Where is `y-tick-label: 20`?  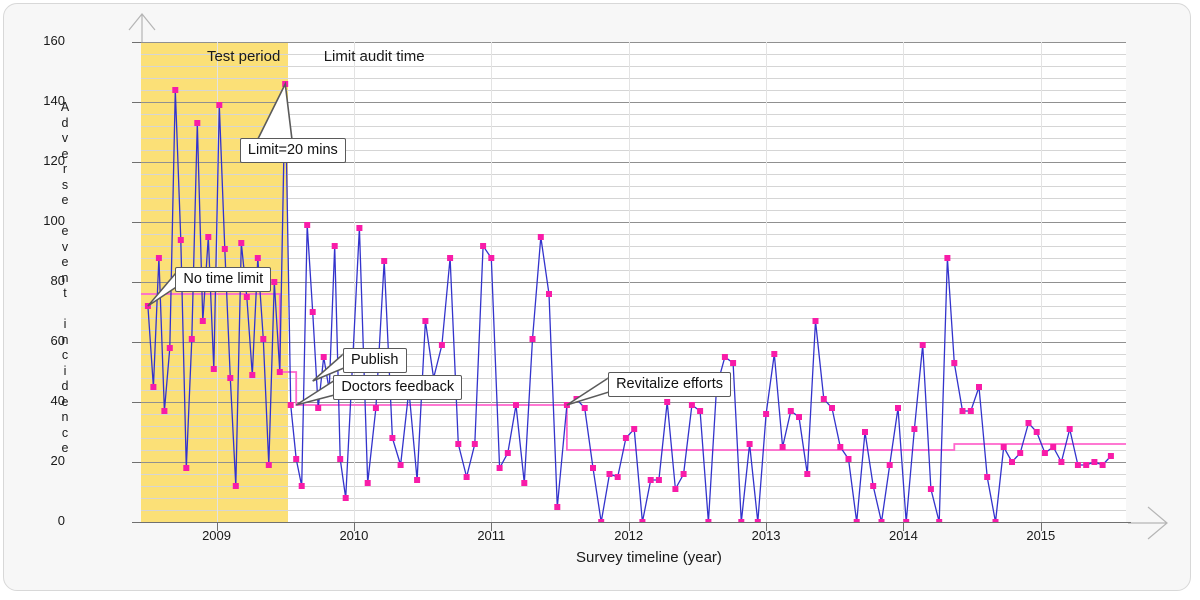
y-tick-label: 20 is located at coordinates (57, 460).